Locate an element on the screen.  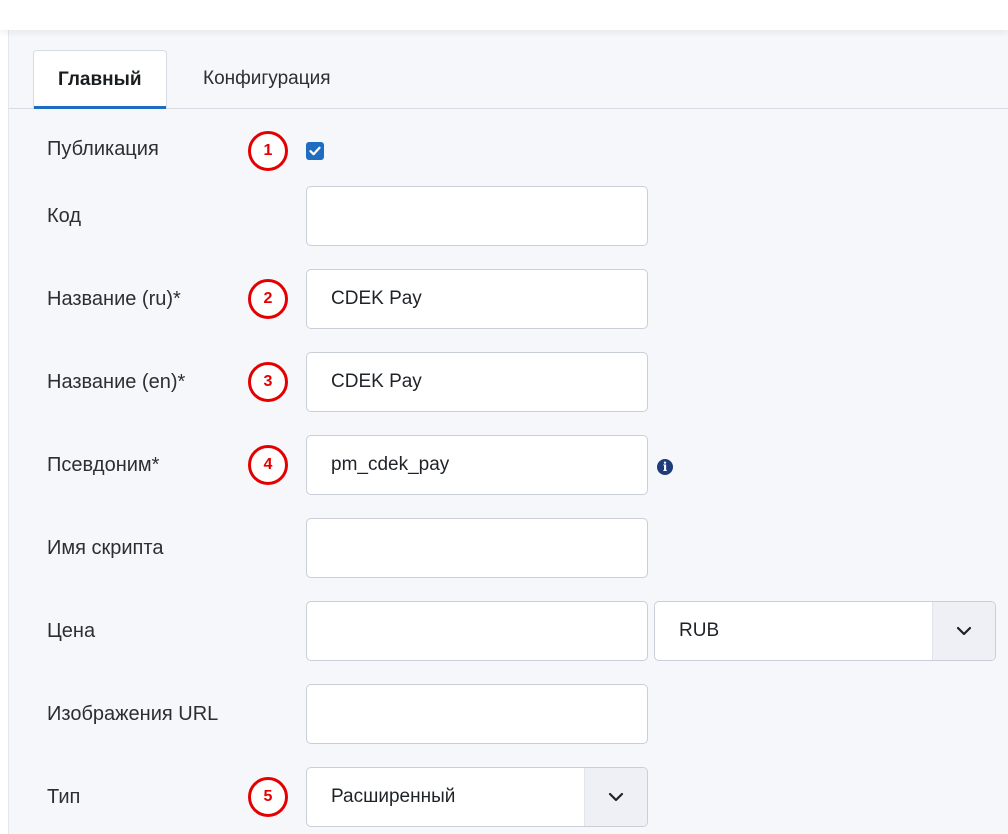
checkmark-icon is located at coordinates (315, 151).